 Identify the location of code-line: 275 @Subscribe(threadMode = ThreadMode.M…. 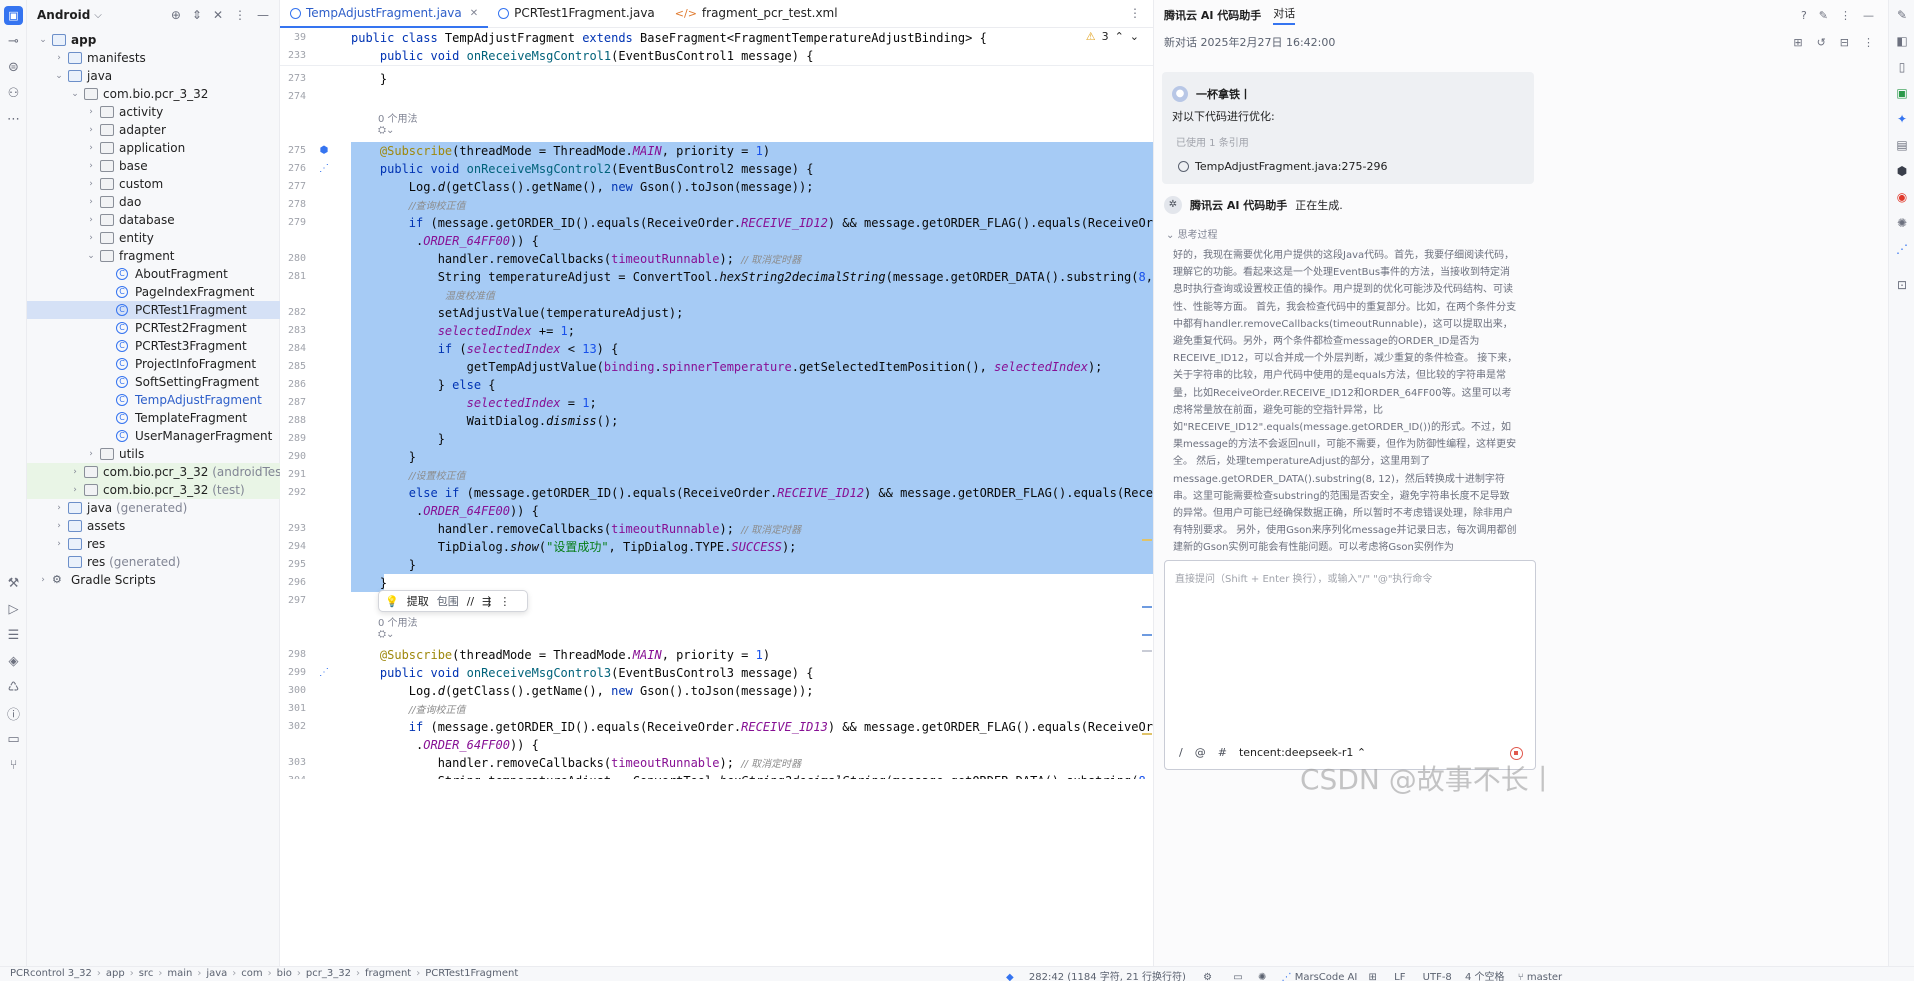
(716, 151).